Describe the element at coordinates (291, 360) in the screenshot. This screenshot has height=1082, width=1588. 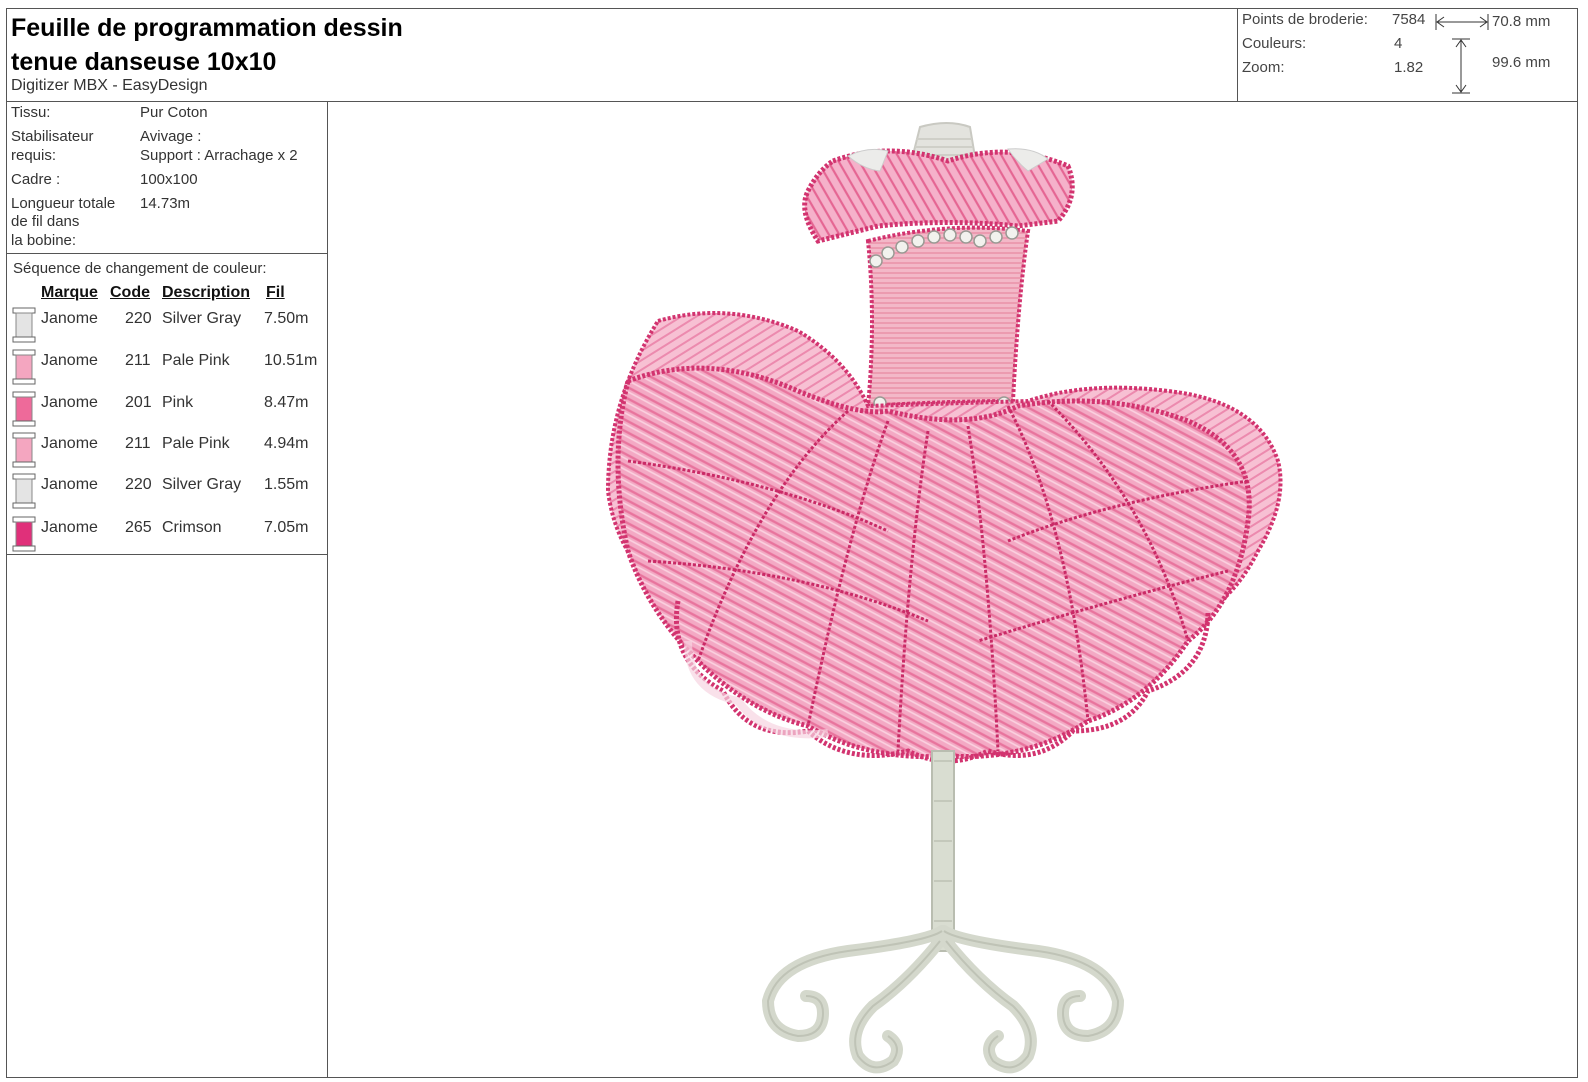
I see `row-thread: 10.51m` at that location.